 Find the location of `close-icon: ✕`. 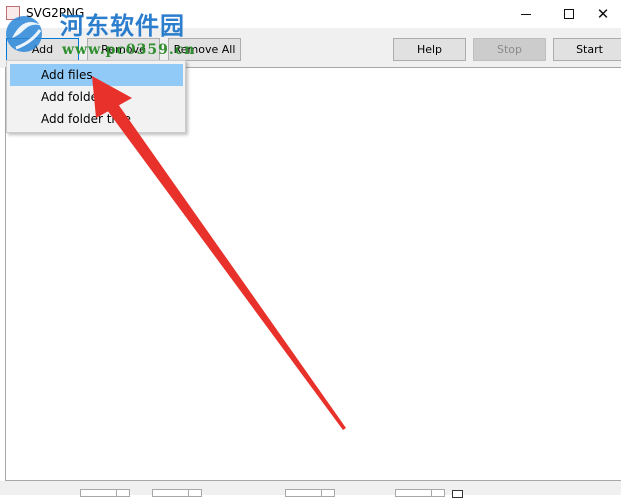

close-icon: ✕ is located at coordinates (603, 14).